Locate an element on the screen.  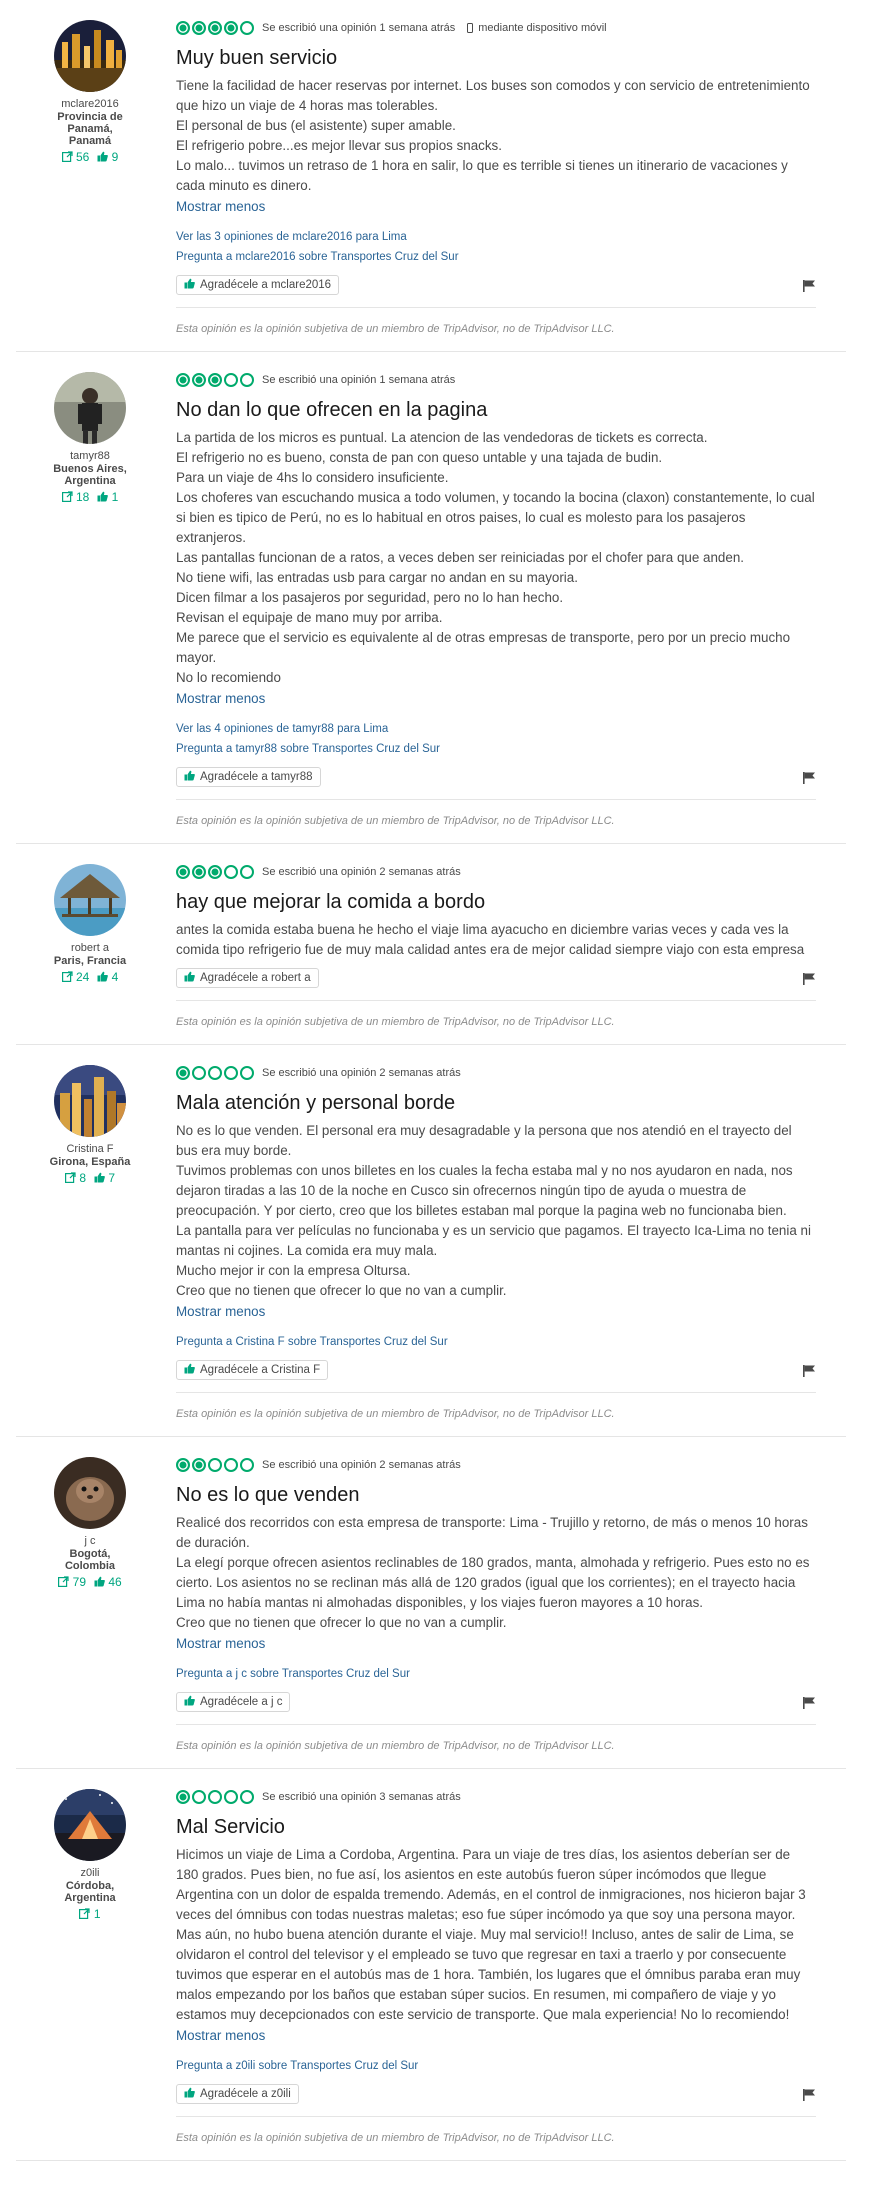
review-title: Mal Servicio is located at coordinates (496, 1827).